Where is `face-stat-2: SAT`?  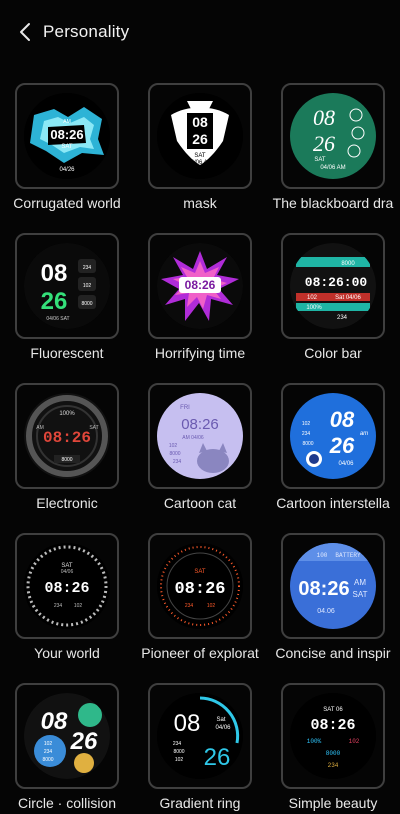
face-stat-2: SAT is located at coordinates (93, 428).